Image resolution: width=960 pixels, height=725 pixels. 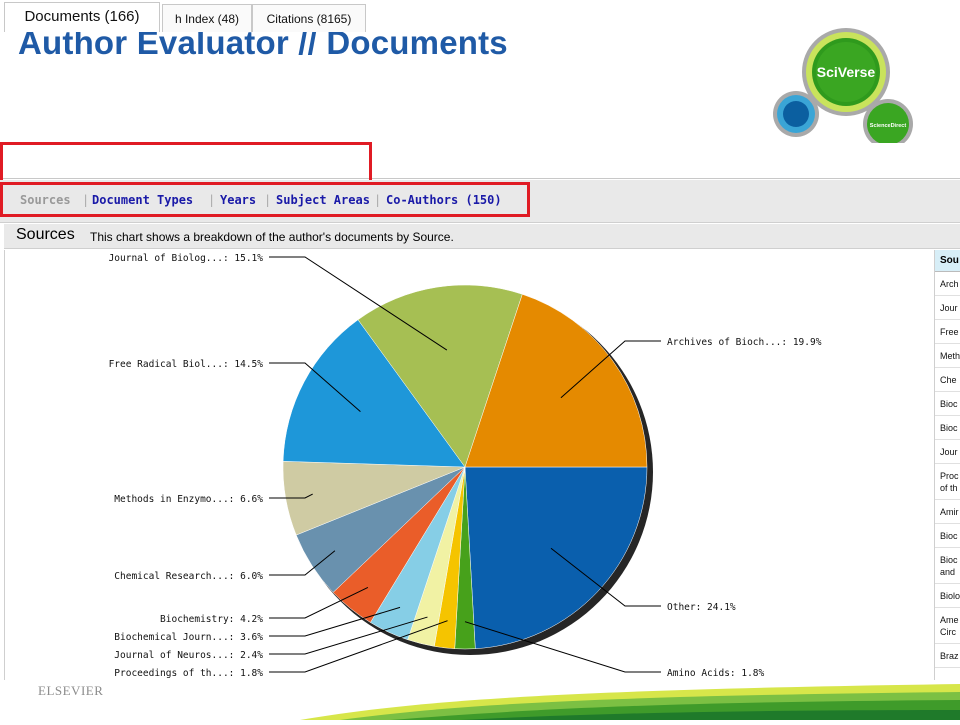 I want to click on sources-table-row: Proc of th, so click(x=947, y=482).